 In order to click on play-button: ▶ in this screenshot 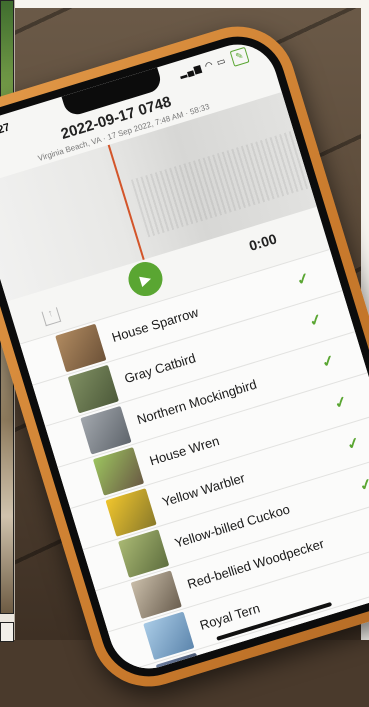, I will do `click(145, 279)`.